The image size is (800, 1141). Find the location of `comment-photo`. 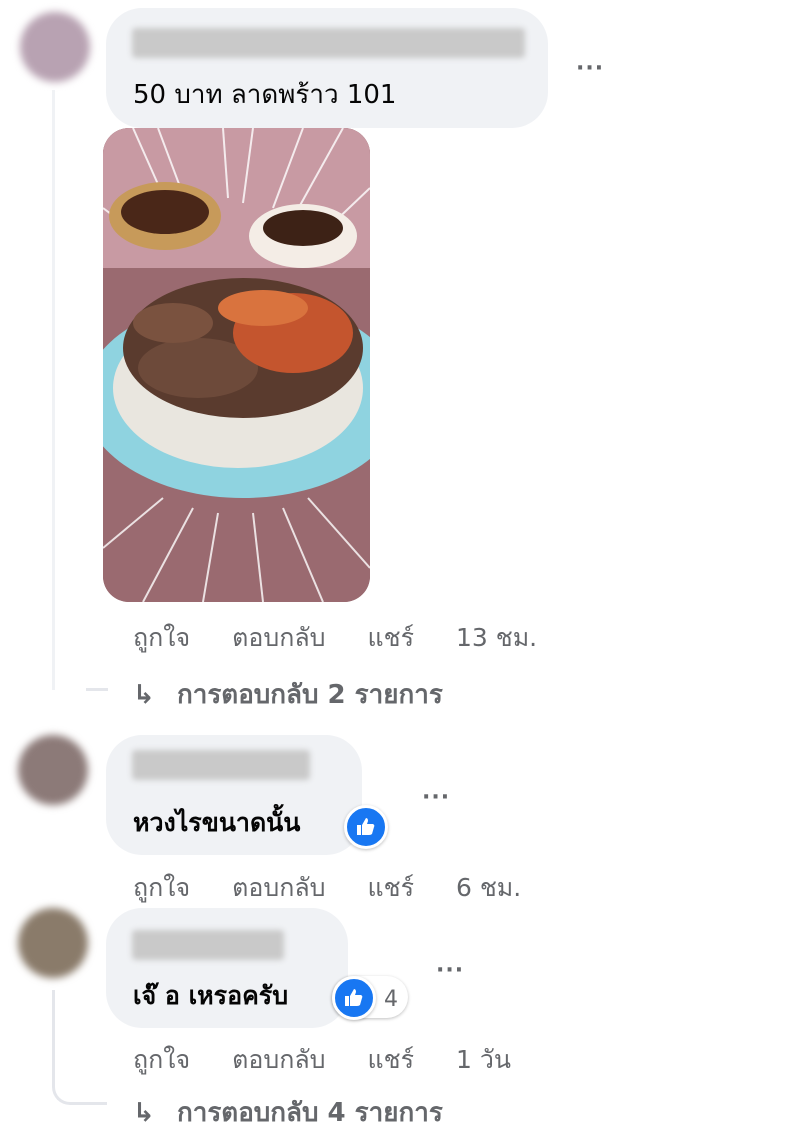

comment-photo is located at coordinates (236, 365).